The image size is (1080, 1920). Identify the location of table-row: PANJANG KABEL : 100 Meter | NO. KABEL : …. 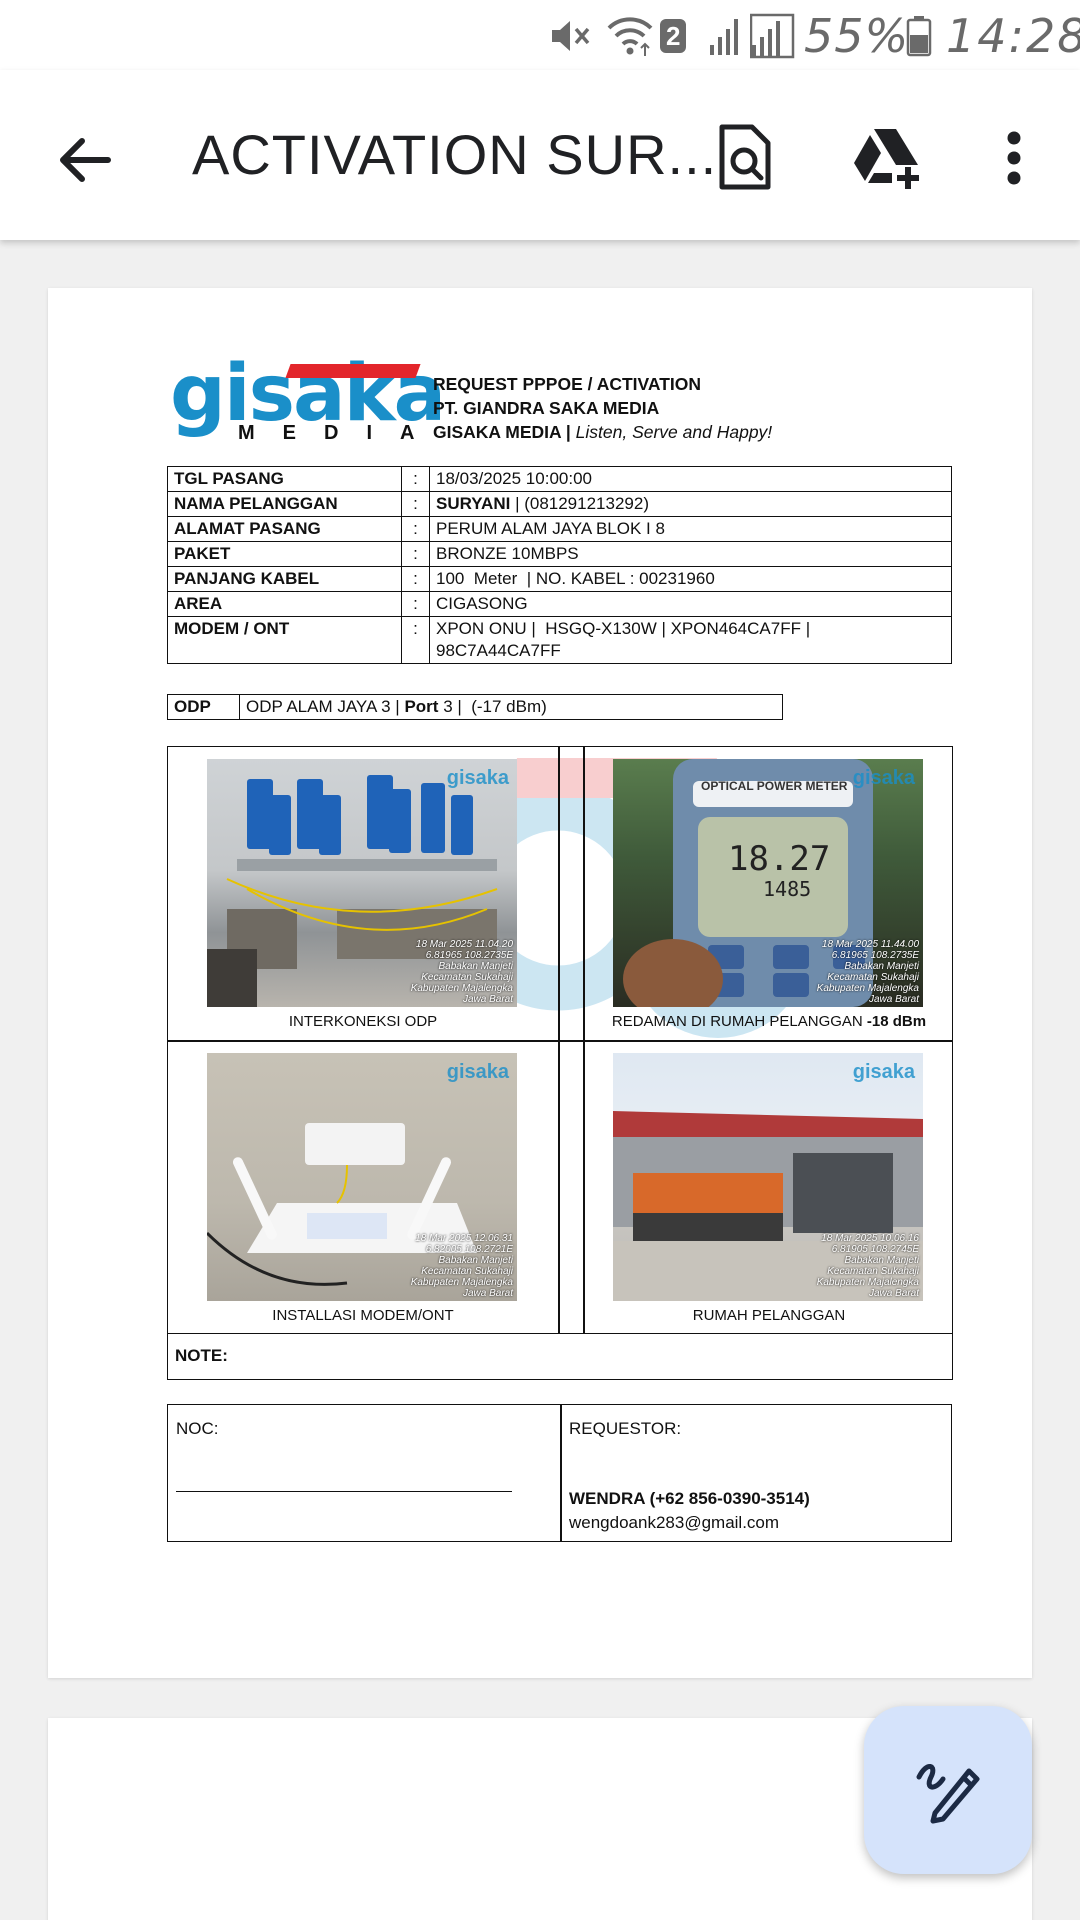
(559, 579).